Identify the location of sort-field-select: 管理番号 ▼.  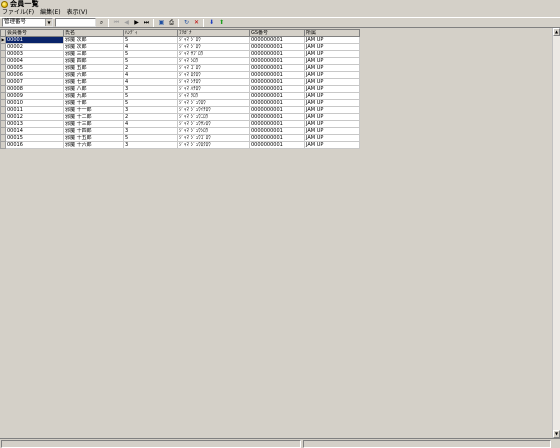
(27, 22).